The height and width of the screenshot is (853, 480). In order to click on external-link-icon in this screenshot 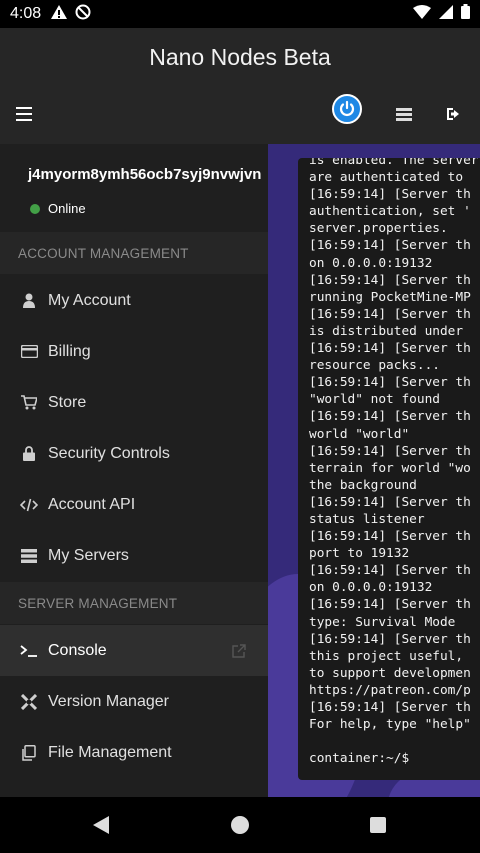, I will do `click(239, 650)`.